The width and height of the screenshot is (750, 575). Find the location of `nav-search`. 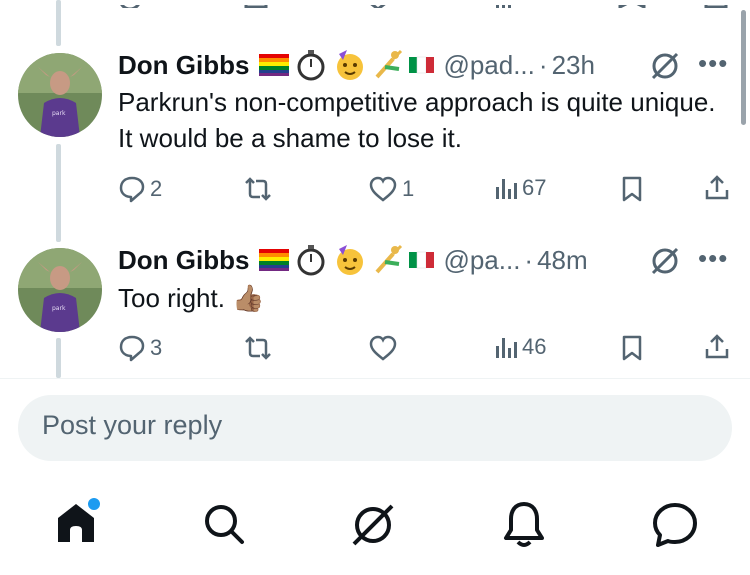

nav-search is located at coordinates (224, 526).